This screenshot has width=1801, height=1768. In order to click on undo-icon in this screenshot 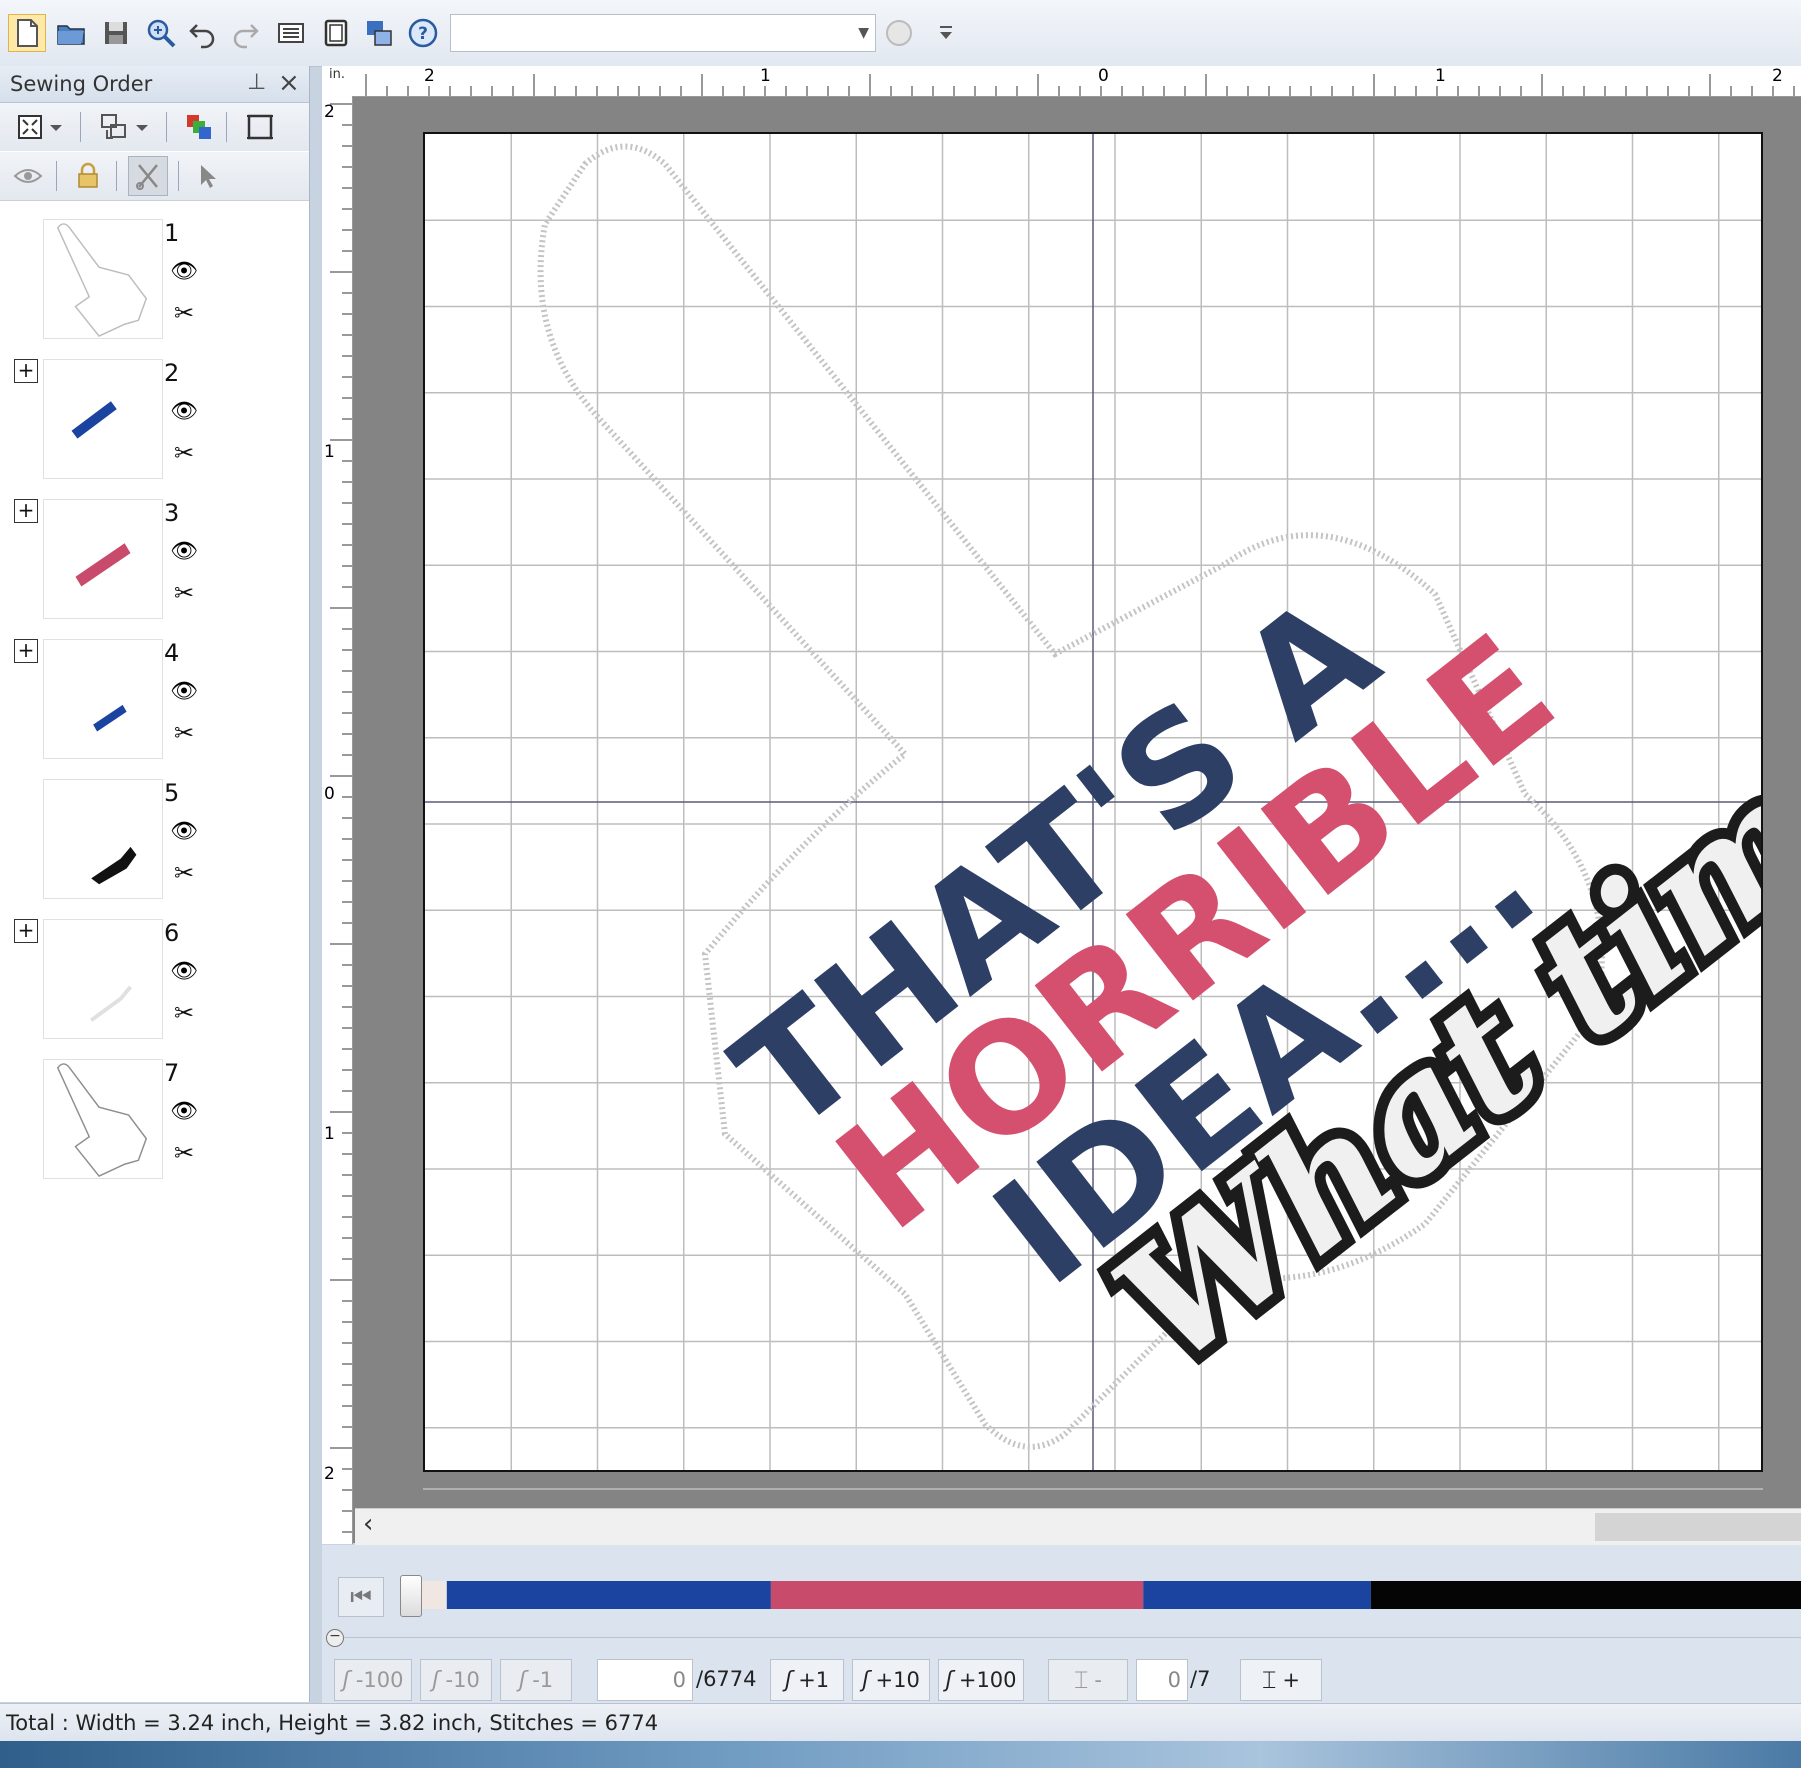, I will do `click(203, 33)`.